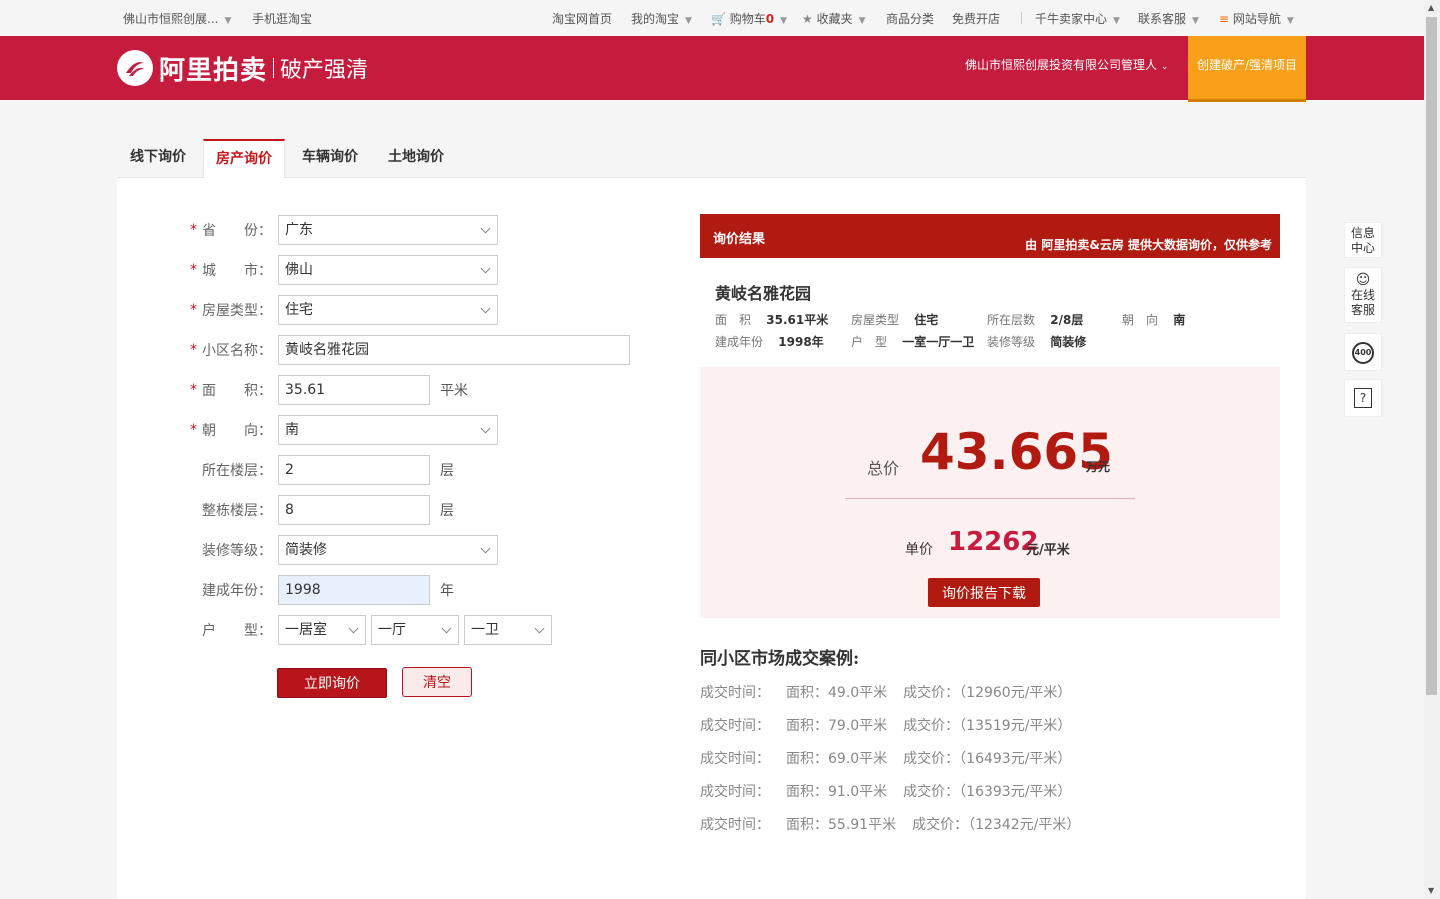 The height and width of the screenshot is (899, 1440). Describe the element at coordinates (735, 693) in the screenshot. I see `case-time: 成交时间：` at that location.